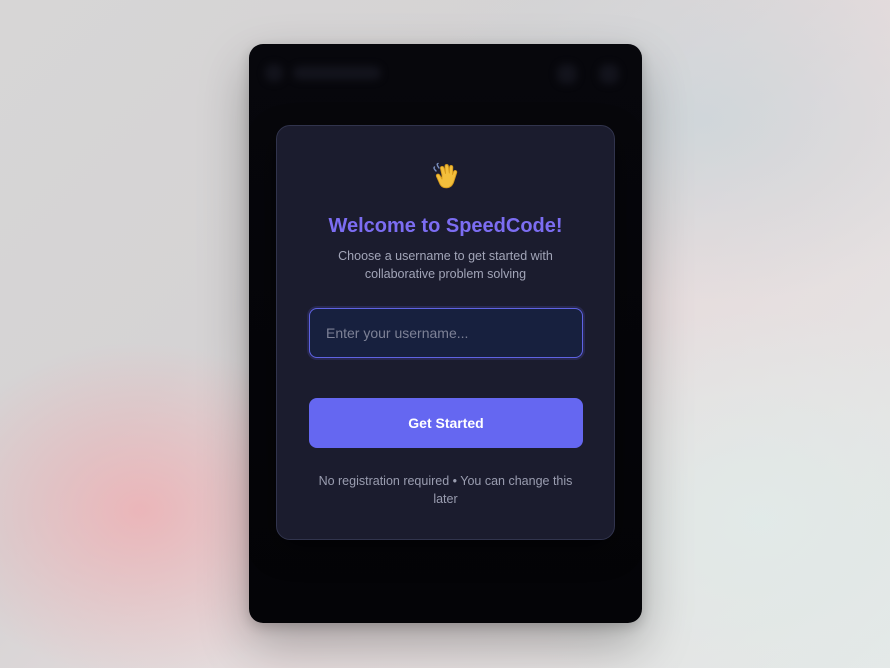 This screenshot has height=668, width=890. Describe the element at coordinates (445, 75) in the screenshot. I see `blurred-header` at that location.